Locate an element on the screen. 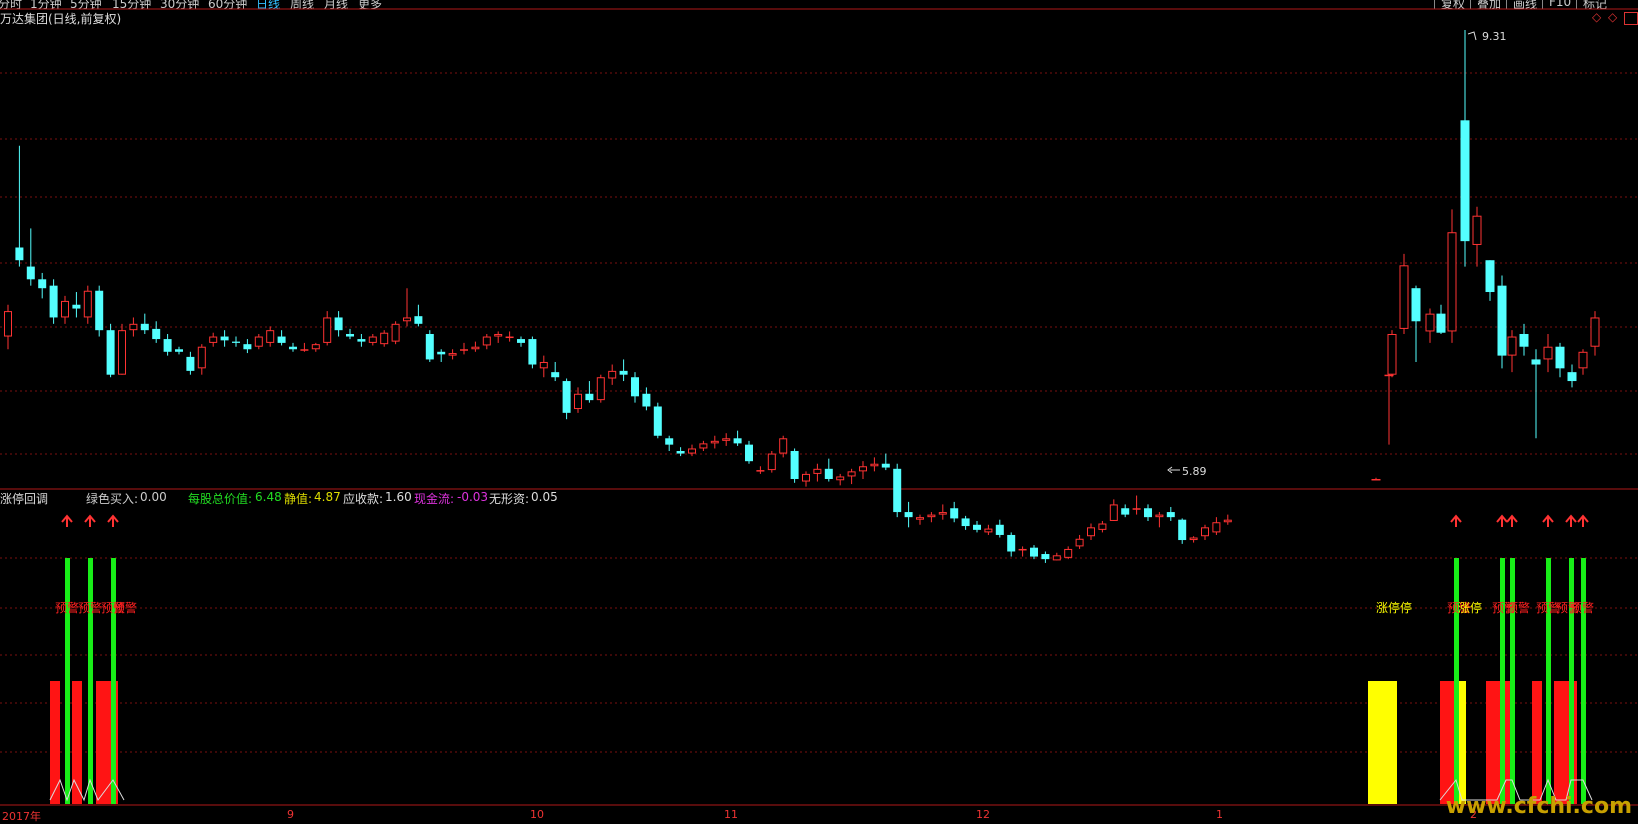 This screenshot has height=824, width=1638. xaxis-label-12: 12 is located at coordinates (983, 814).